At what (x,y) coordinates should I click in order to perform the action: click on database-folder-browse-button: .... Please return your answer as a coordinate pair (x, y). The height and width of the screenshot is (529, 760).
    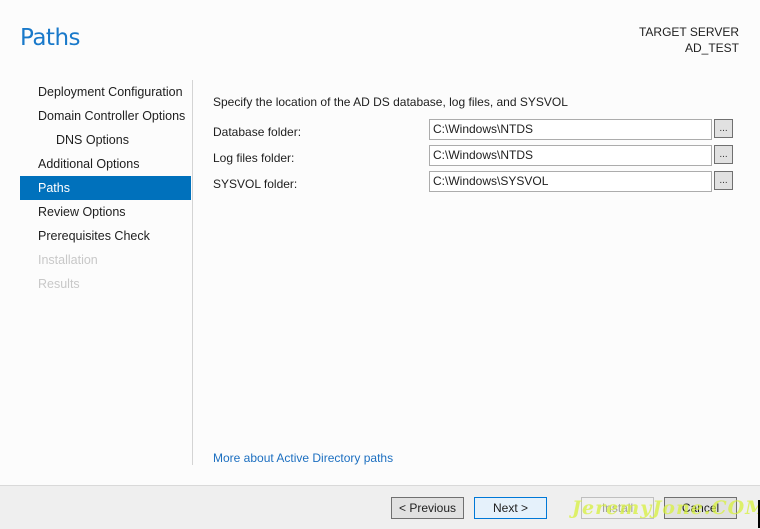
    Looking at the image, I should click on (723, 128).